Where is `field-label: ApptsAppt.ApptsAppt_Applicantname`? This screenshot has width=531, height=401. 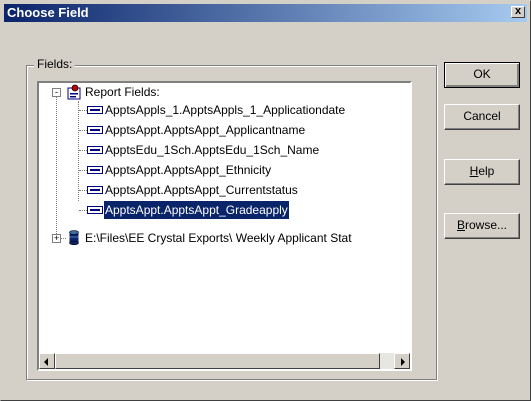
field-label: ApptsAppt.ApptsAppt_Applicantname is located at coordinates (205, 130).